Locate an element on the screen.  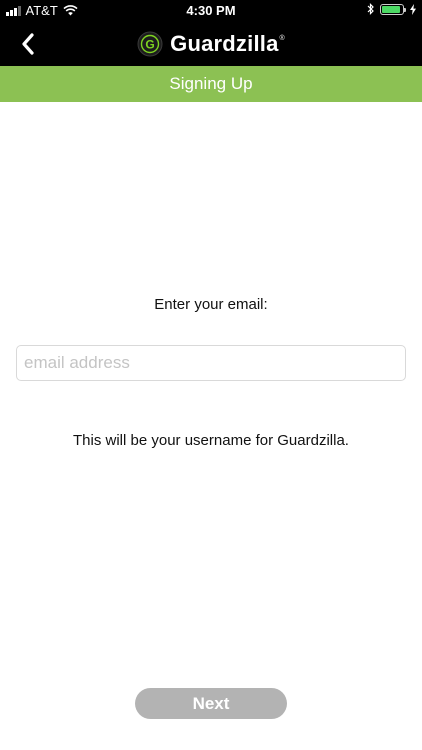
section-title: Signing Up is located at coordinates (211, 83).